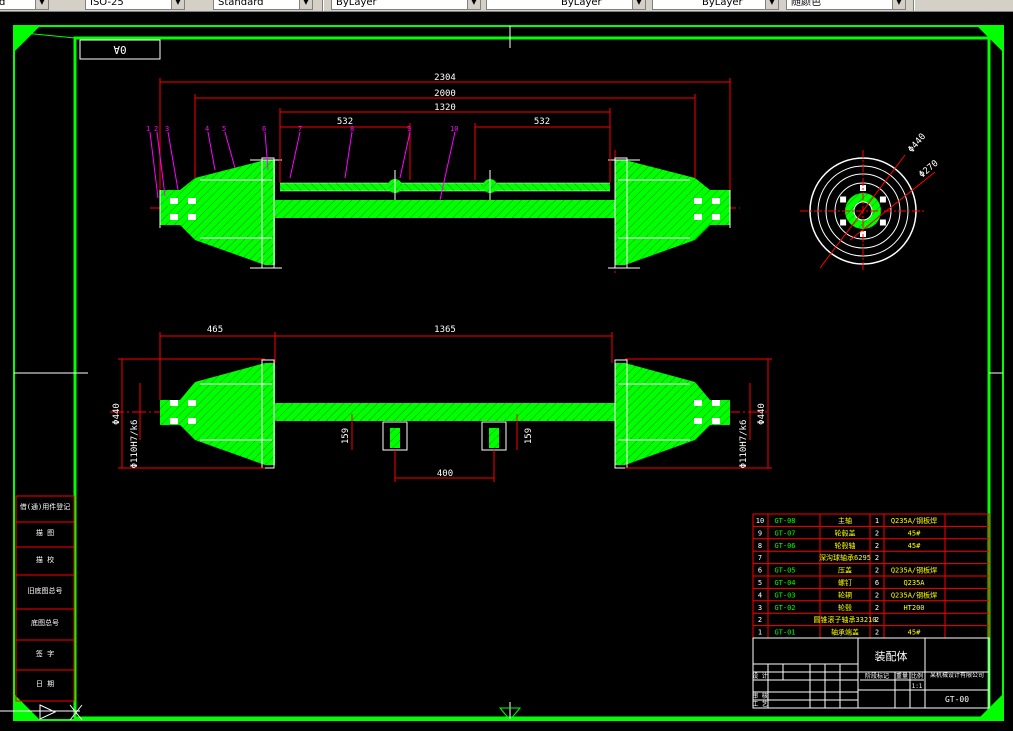 Image resolution: width=1013 pixels, height=731 pixels. Describe the element at coordinates (957, 699) in the screenshot. I see `drawing-number: GT-00` at that location.